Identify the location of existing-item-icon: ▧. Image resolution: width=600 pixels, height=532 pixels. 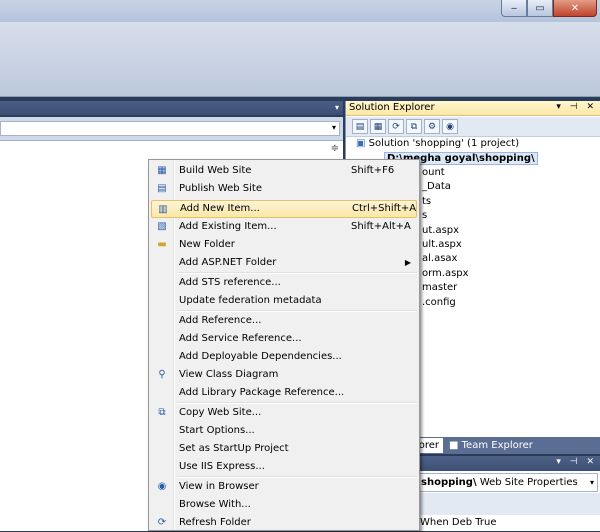
(162, 226).